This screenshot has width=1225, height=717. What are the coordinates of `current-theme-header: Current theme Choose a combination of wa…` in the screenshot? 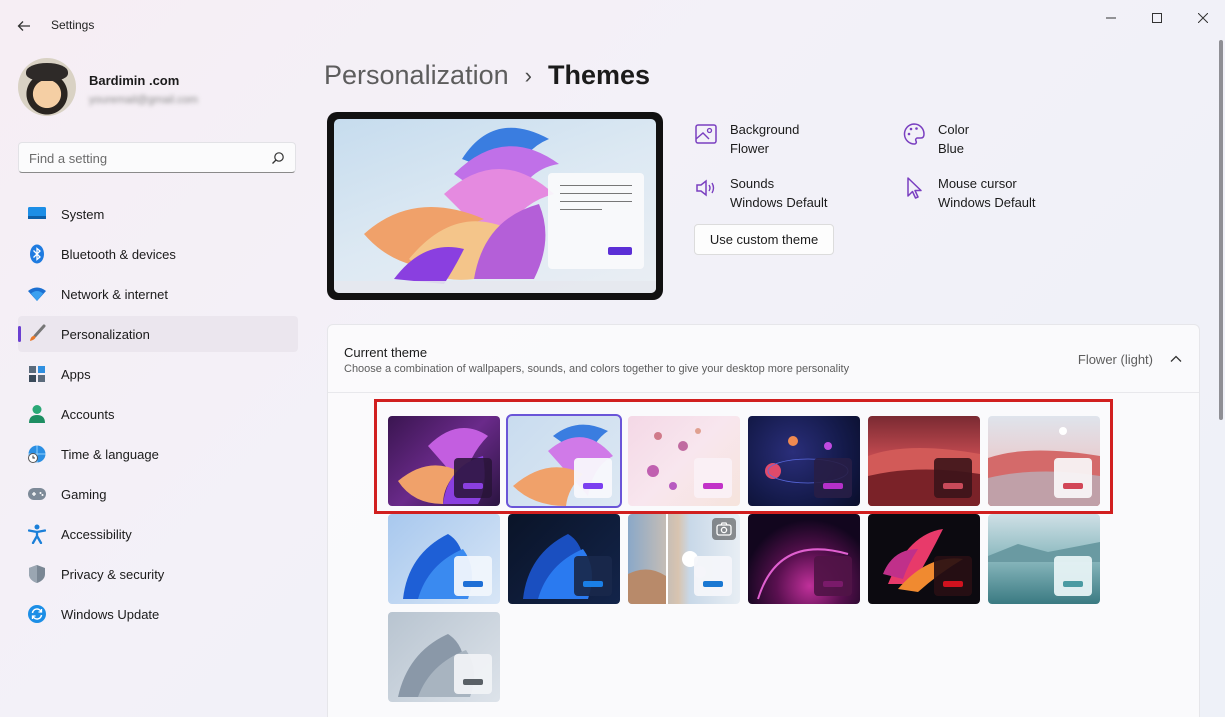 It's located at (763, 359).